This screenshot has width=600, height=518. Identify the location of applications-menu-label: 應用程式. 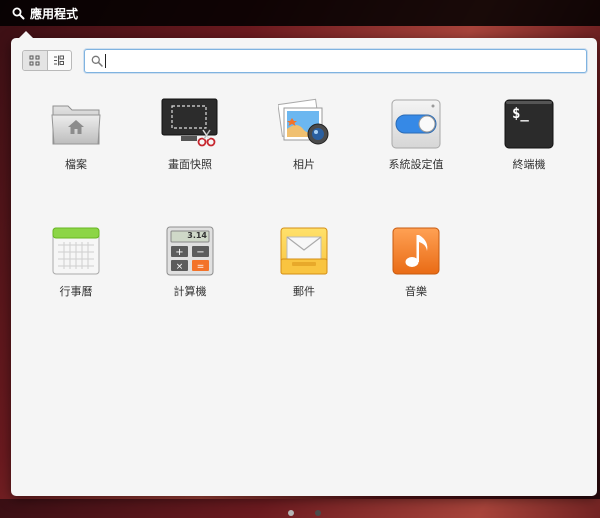
(54, 13).